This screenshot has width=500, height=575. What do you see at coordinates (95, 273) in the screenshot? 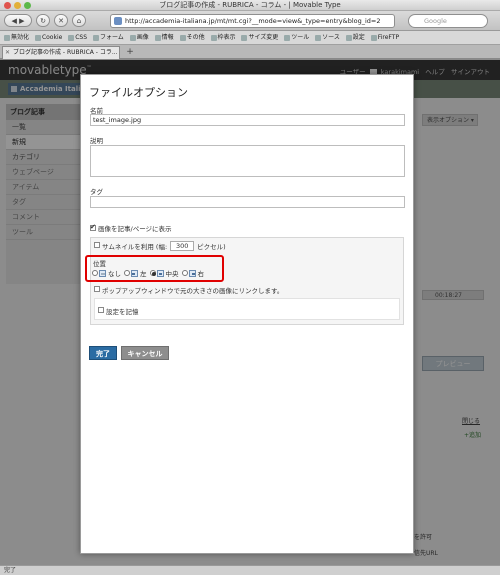
I see `position-none-radio` at bounding box center [95, 273].